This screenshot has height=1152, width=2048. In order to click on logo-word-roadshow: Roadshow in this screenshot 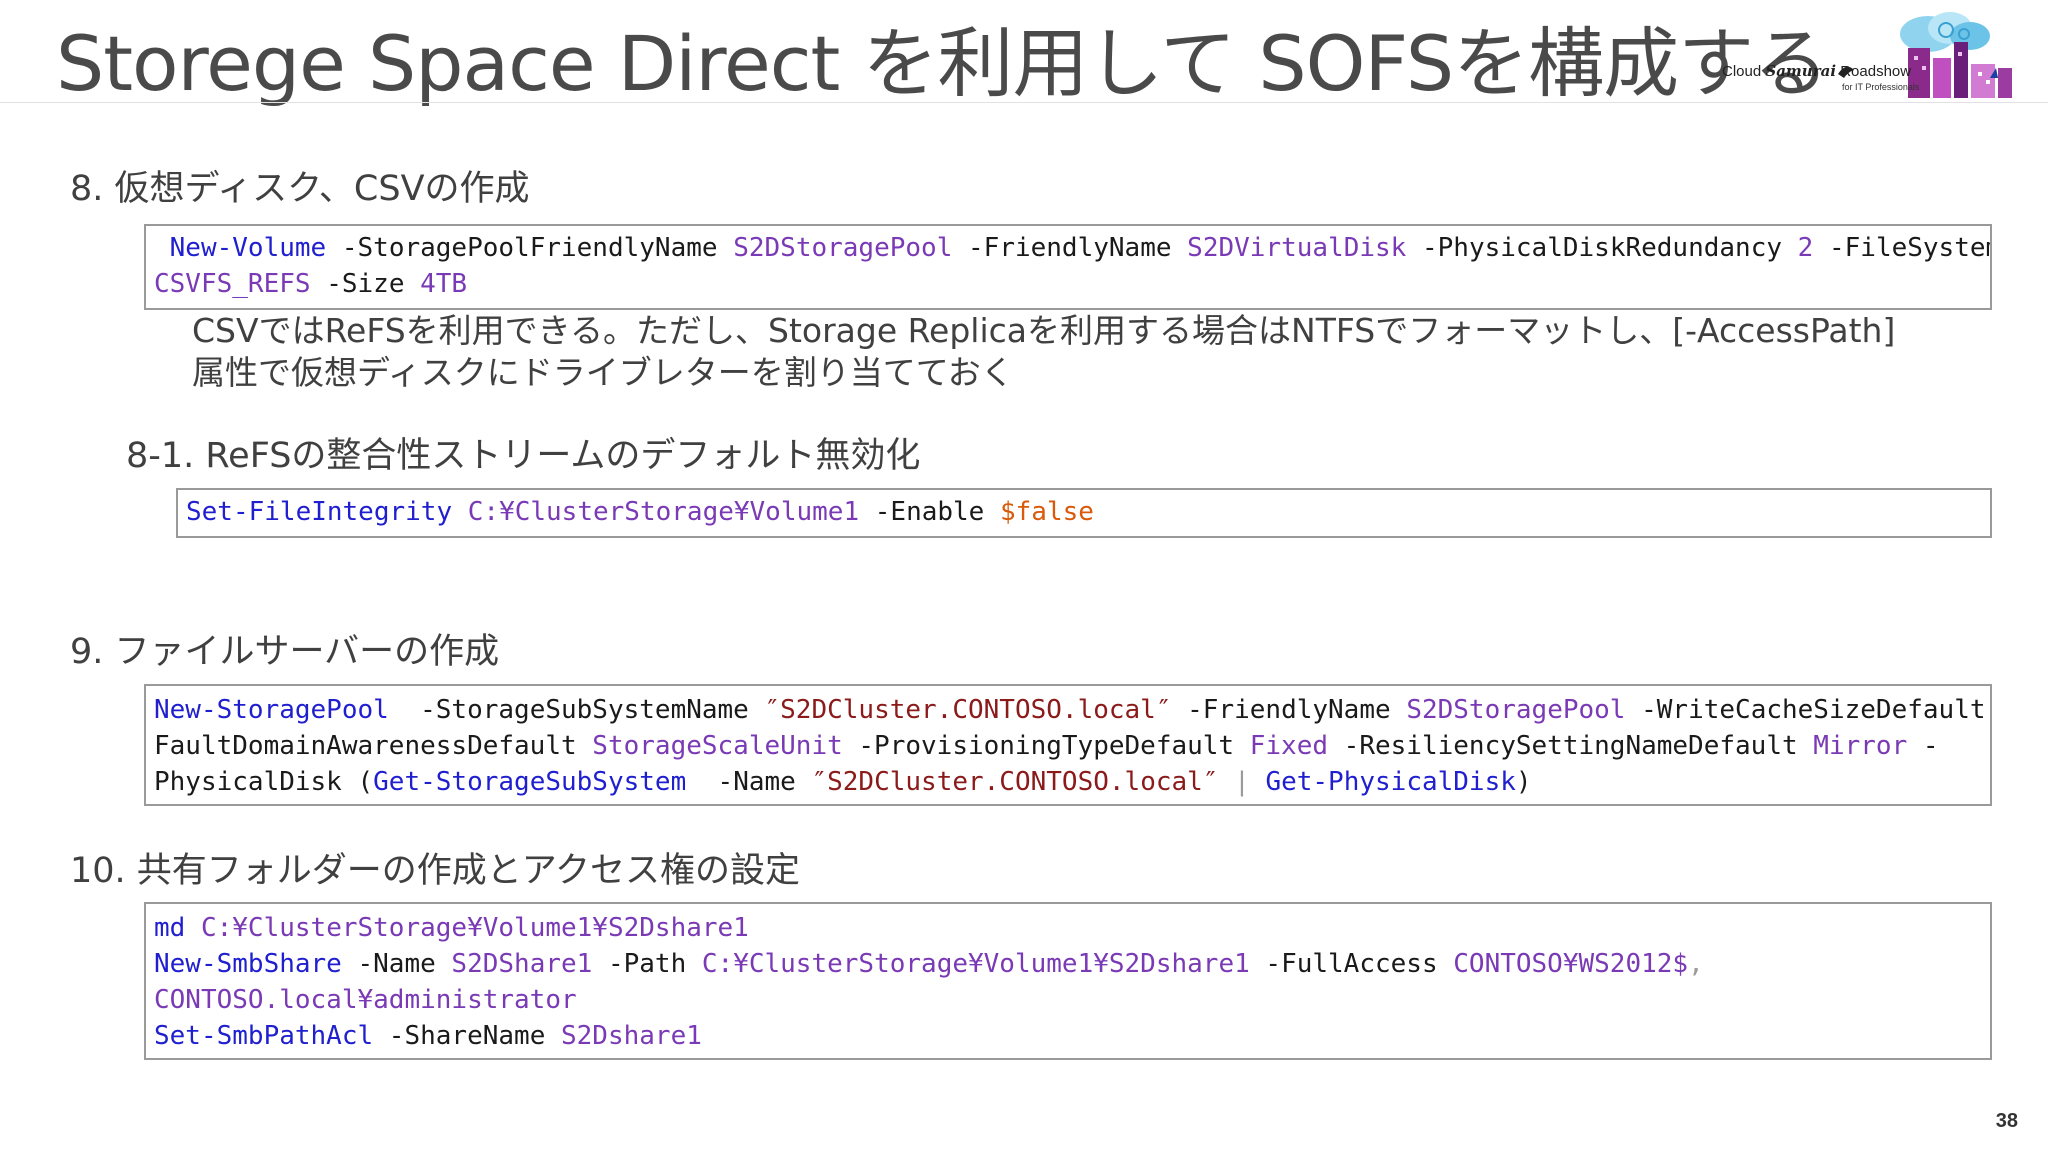, I will do `click(1876, 71)`.